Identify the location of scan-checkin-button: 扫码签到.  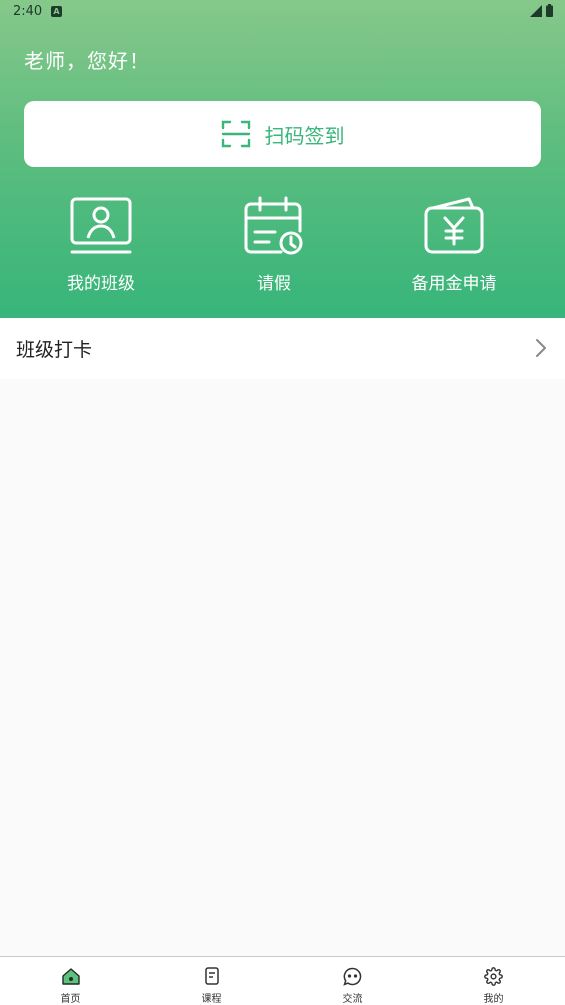
(282, 134).